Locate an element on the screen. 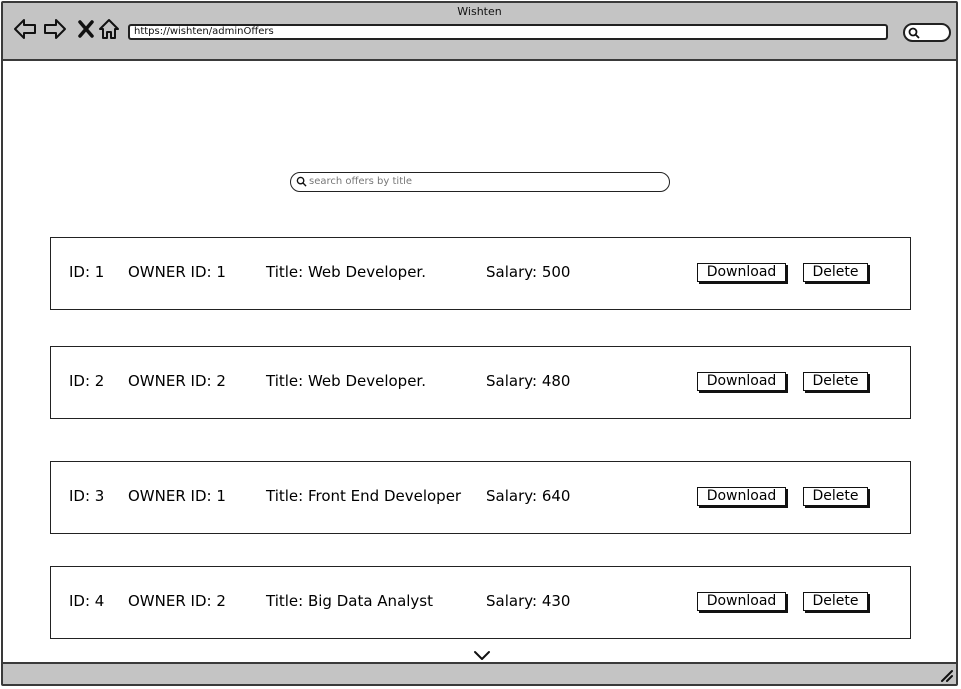 The width and height of the screenshot is (961, 689). search-input is located at coordinates (484, 181).